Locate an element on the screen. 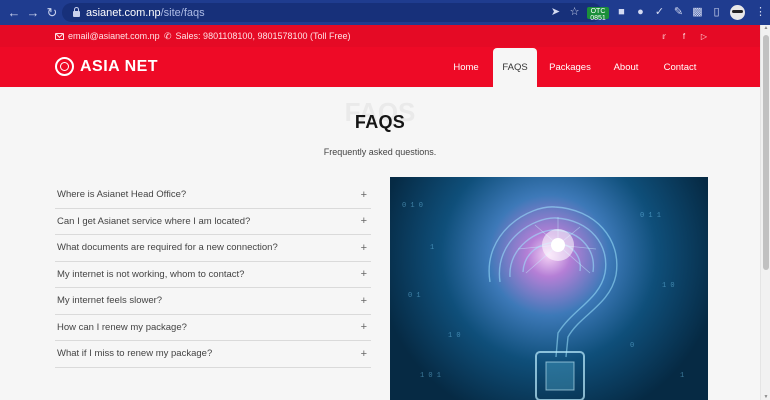  scrollbar-thumb is located at coordinates (766, 152).